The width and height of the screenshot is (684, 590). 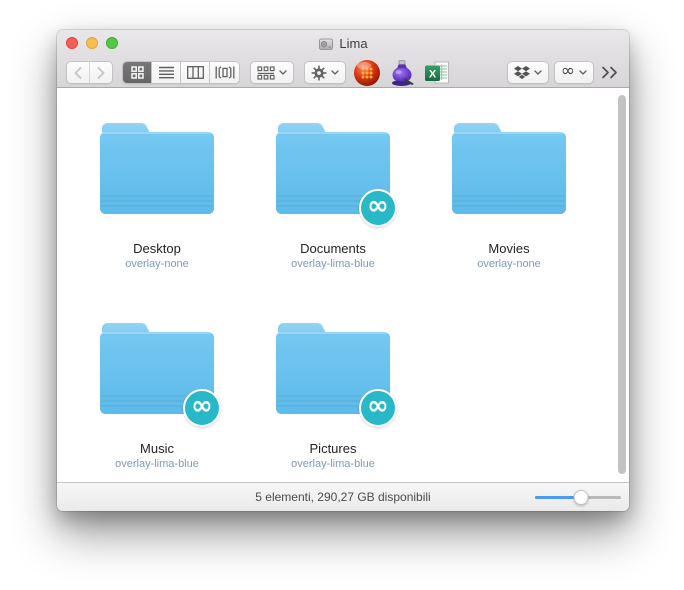 What do you see at coordinates (521, 72) in the screenshot?
I see `dropbox-icon` at bounding box center [521, 72].